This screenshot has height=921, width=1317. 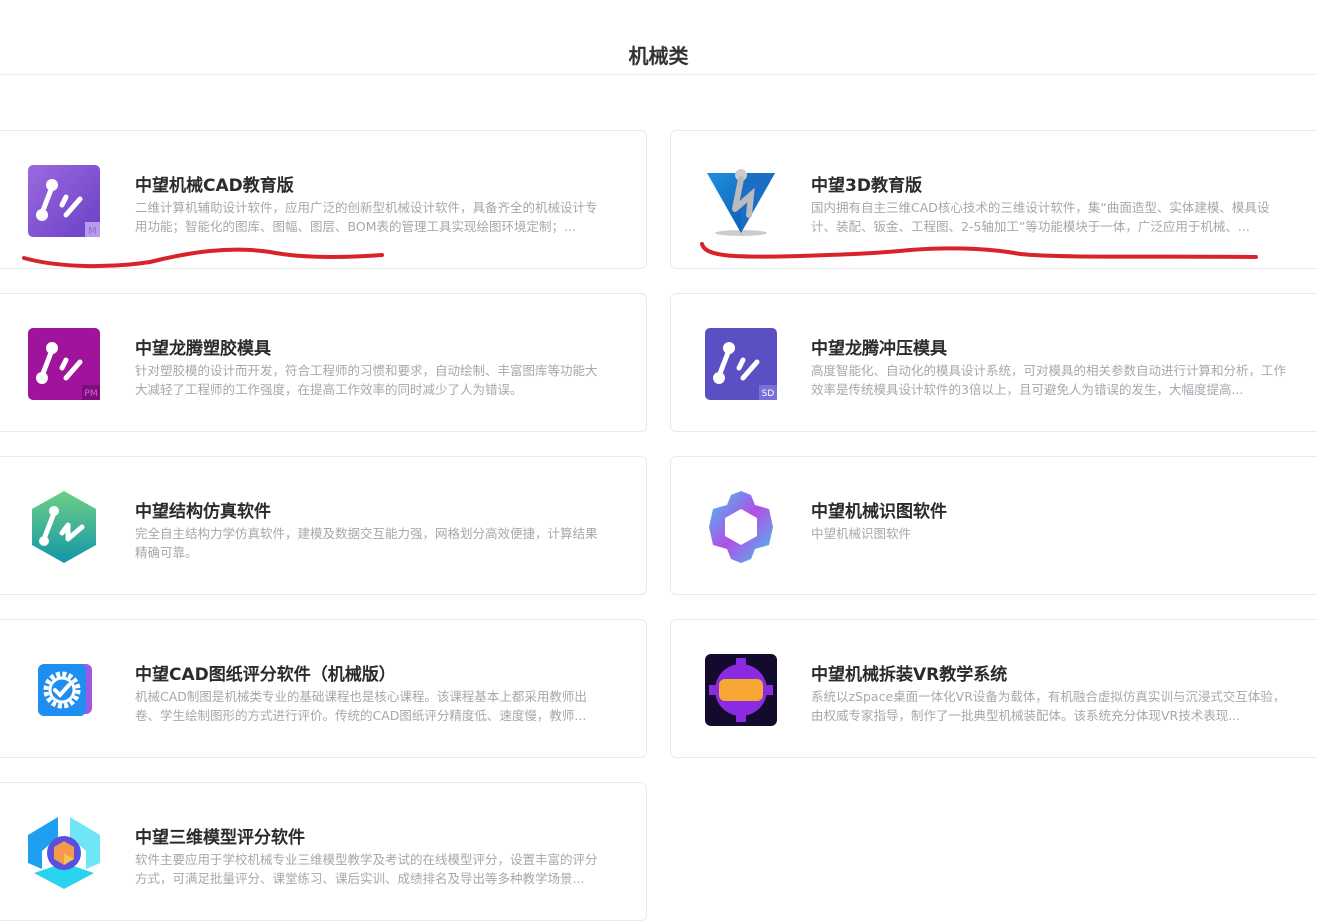 What do you see at coordinates (64, 201) in the screenshot?
I see `zwcad-mechanical-icon: M` at bounding box center [64, 201].